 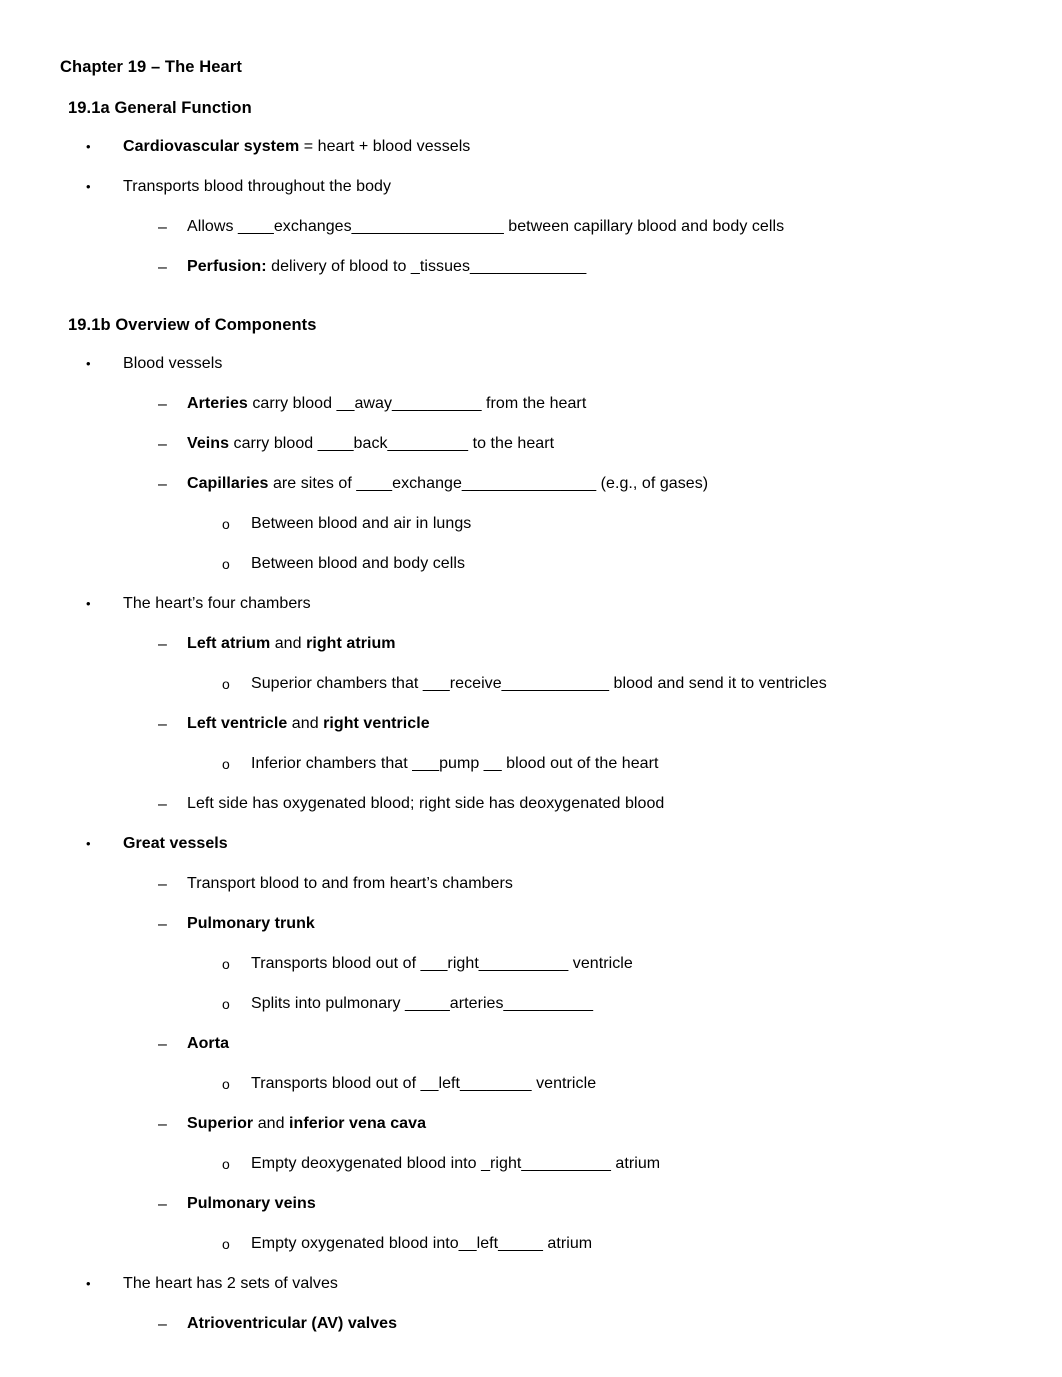 I want to click on outline-item-text: Between blood and body cells, so click(x=626, y=563).